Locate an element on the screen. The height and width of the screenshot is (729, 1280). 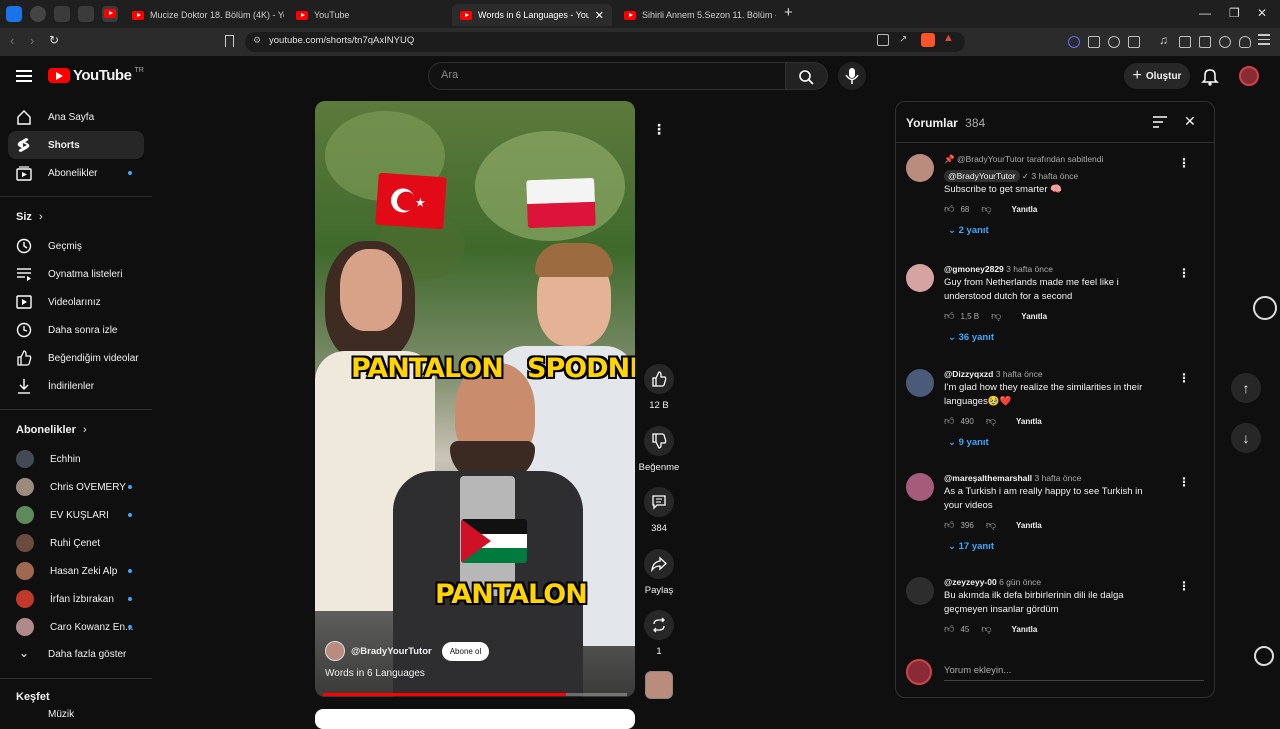
close-window-icon: ✕ is located at coordinates (1262, 13).